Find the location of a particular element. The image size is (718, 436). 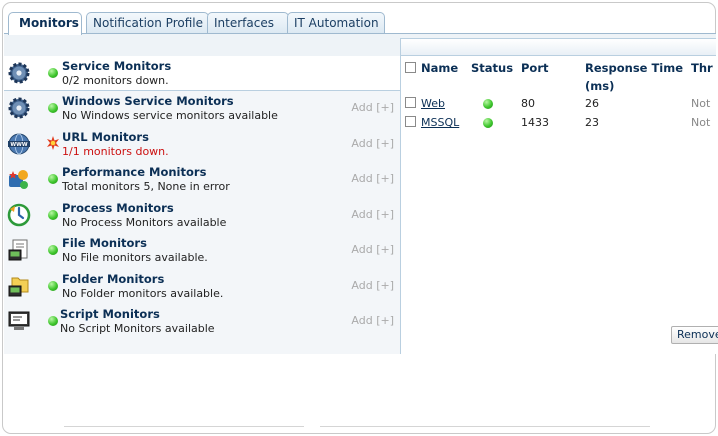

add-file-monitor-button: Add [+] is located at coordinates (372, 249).